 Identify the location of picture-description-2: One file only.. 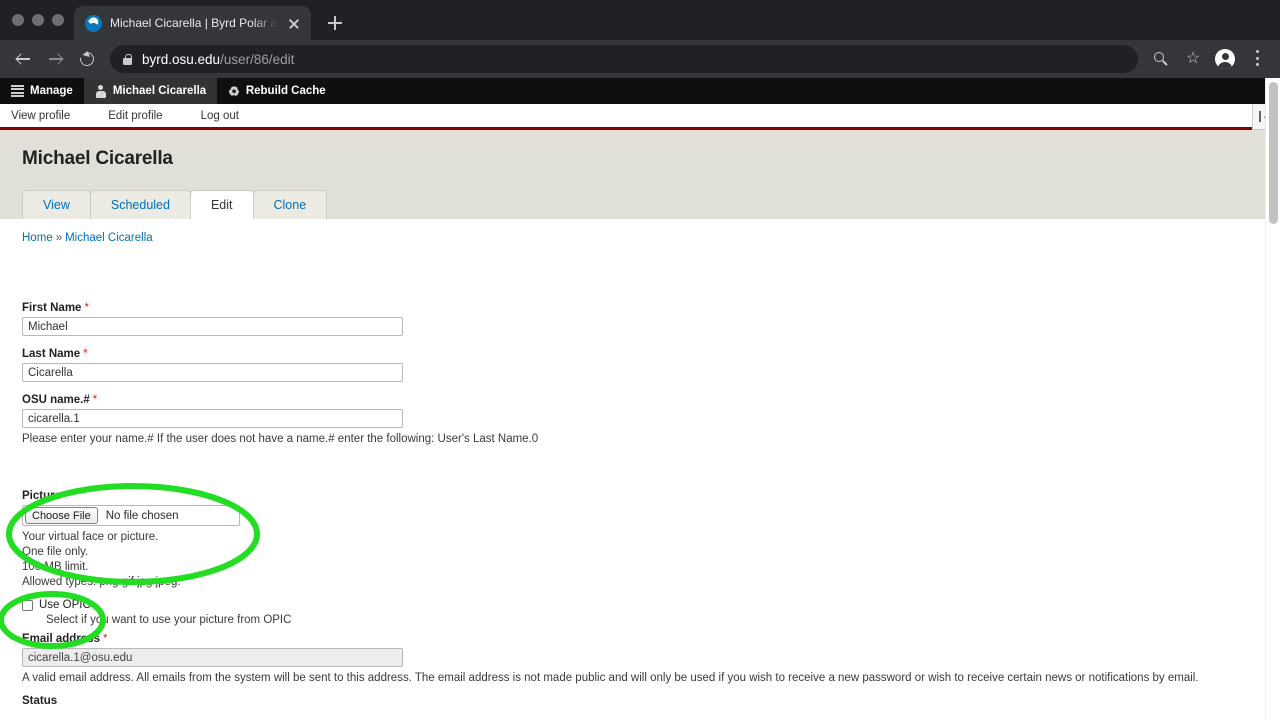
(55, 552).